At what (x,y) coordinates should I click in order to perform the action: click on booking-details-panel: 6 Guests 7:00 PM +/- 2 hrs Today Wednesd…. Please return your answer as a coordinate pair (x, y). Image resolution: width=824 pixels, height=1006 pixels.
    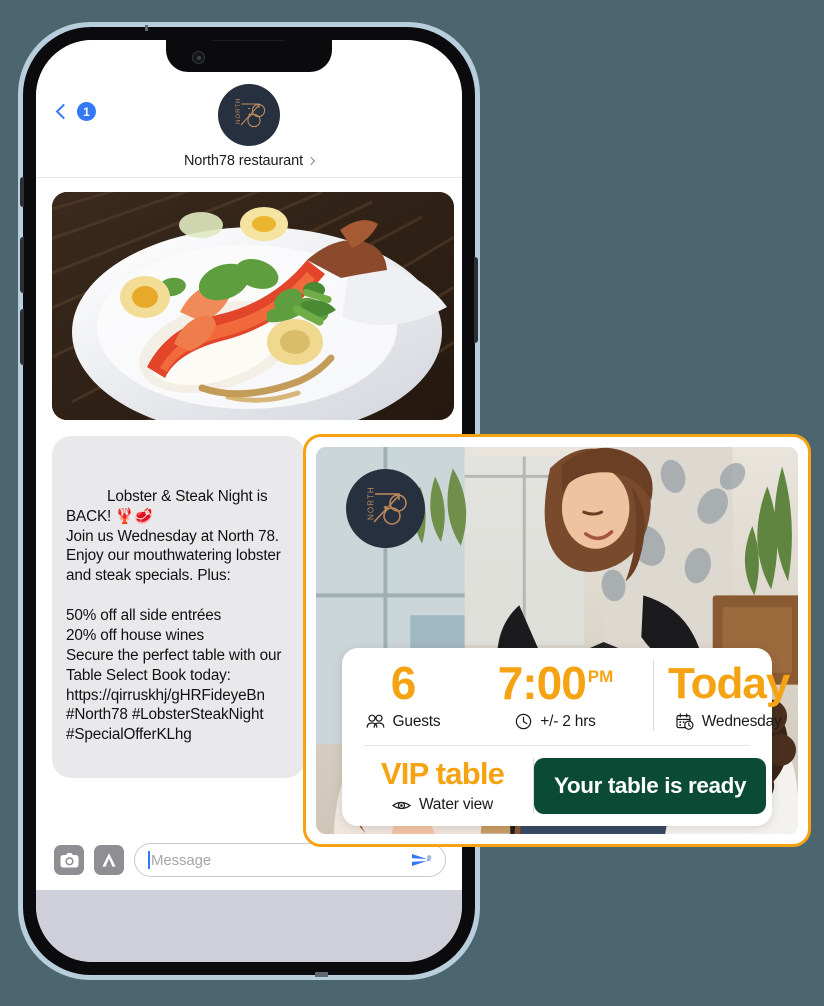
    Looking at the image, I should click on (566, 736).